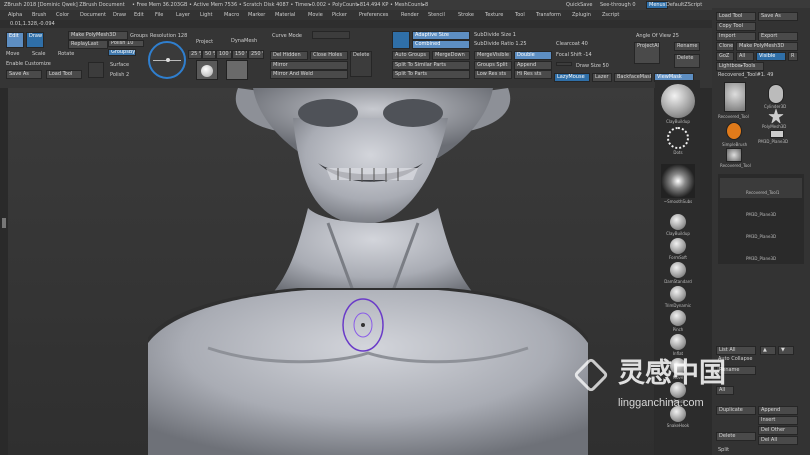 The height and width of the screenshot is (455, 810). I want to click on brush-pinch: Pinch, so click(678, 321).